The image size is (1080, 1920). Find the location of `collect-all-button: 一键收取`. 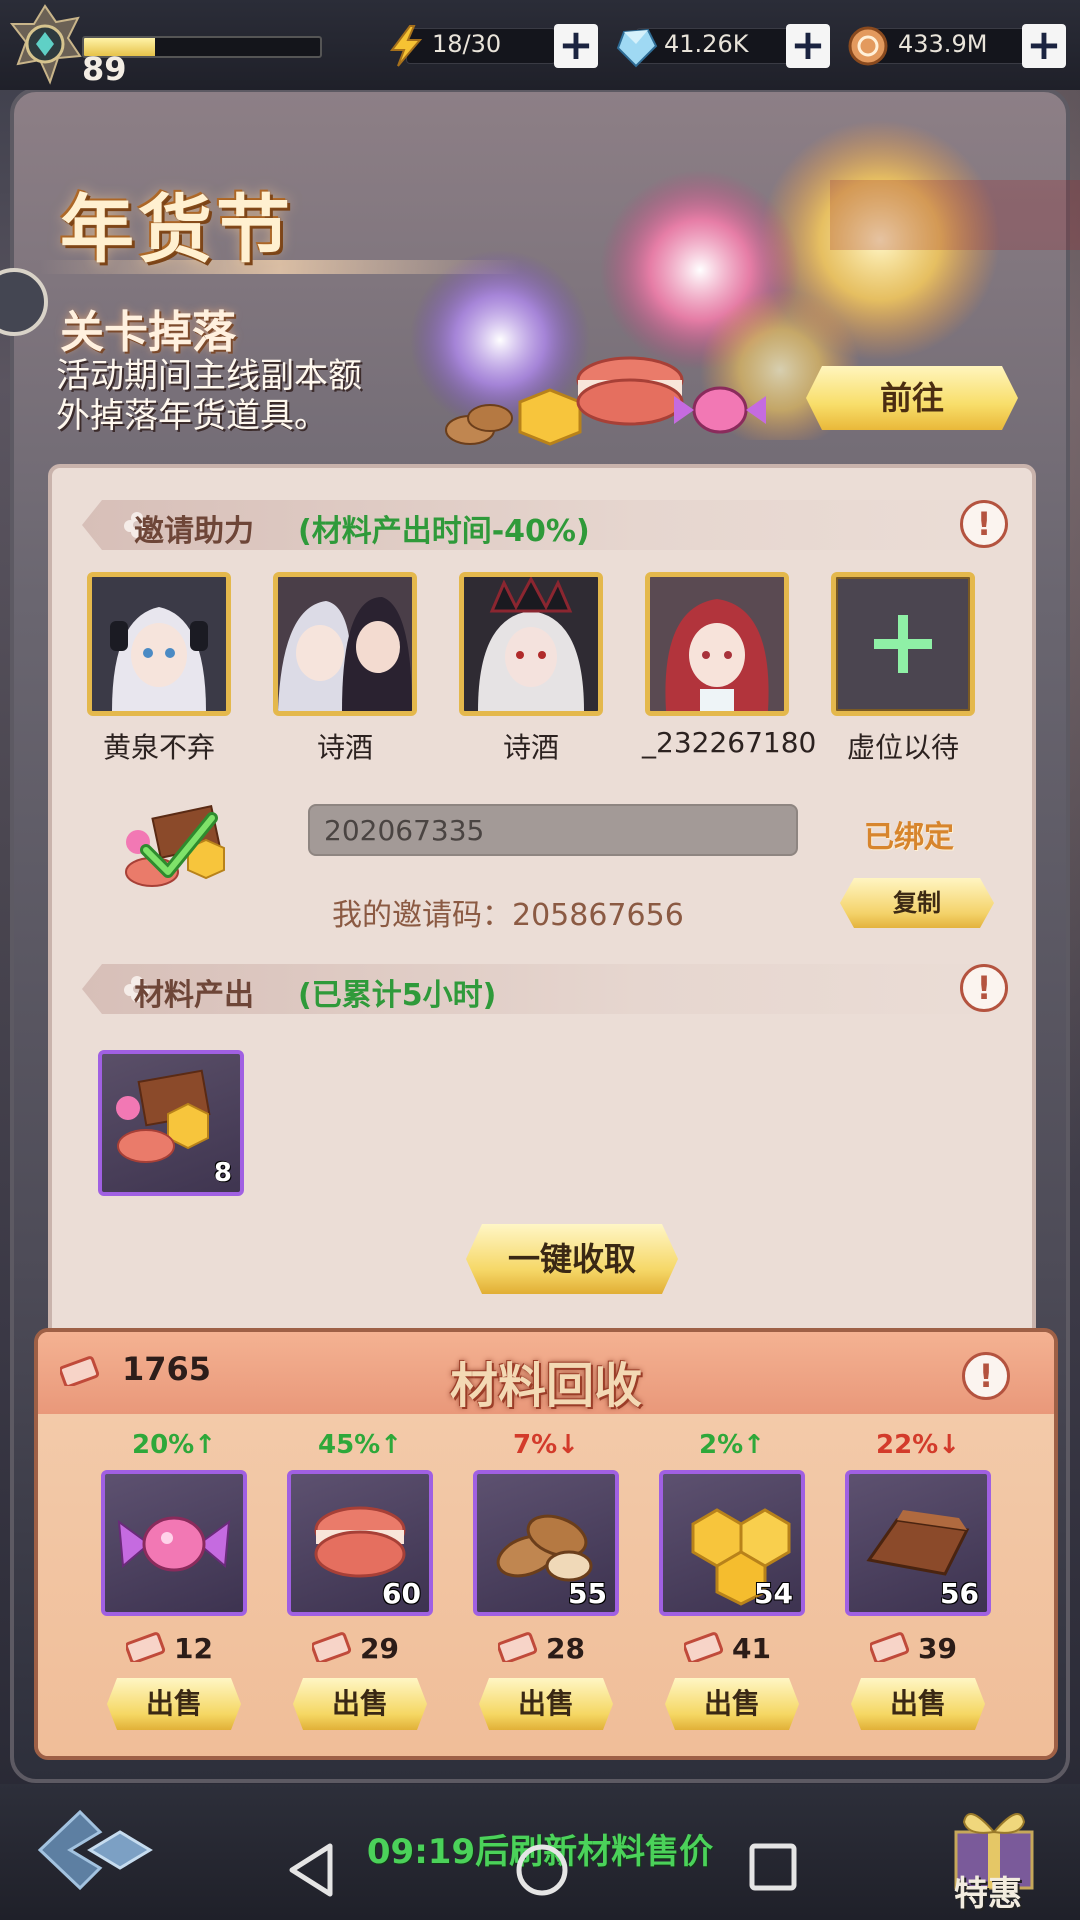

collect-all-button: 一键收取 is located at coordinates (572, 1259).